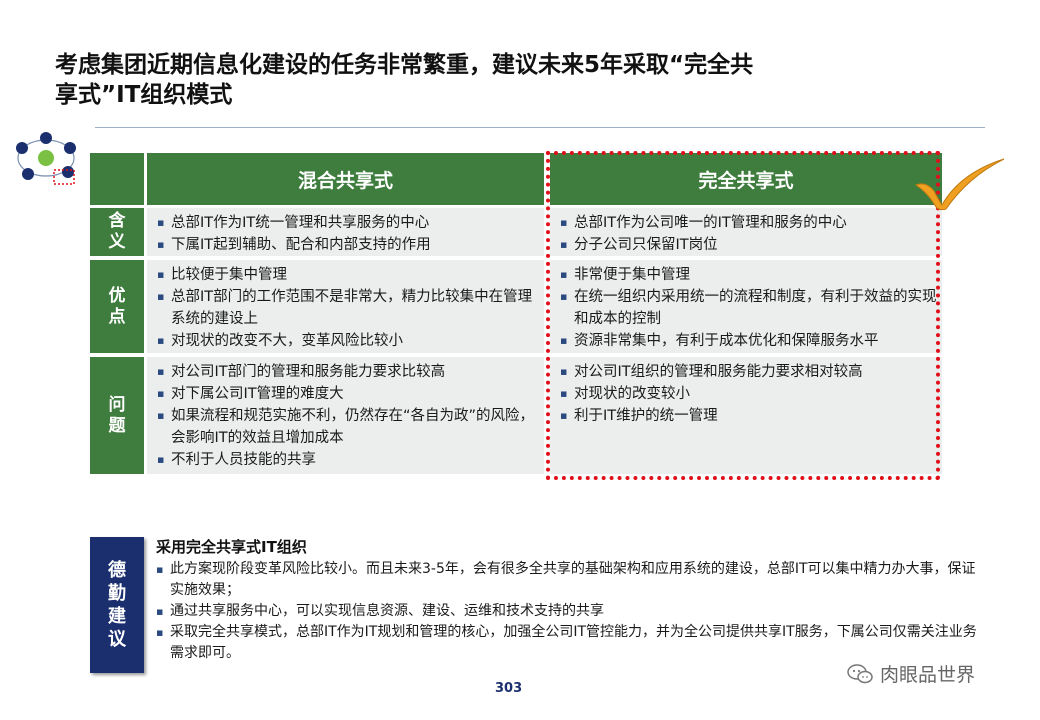 The height and width of the screenshot is (720, 1040). What do you see at coordinates (860, 673) in the screenshot?
I see `wechat-icon` at bounding box center [860, 673].